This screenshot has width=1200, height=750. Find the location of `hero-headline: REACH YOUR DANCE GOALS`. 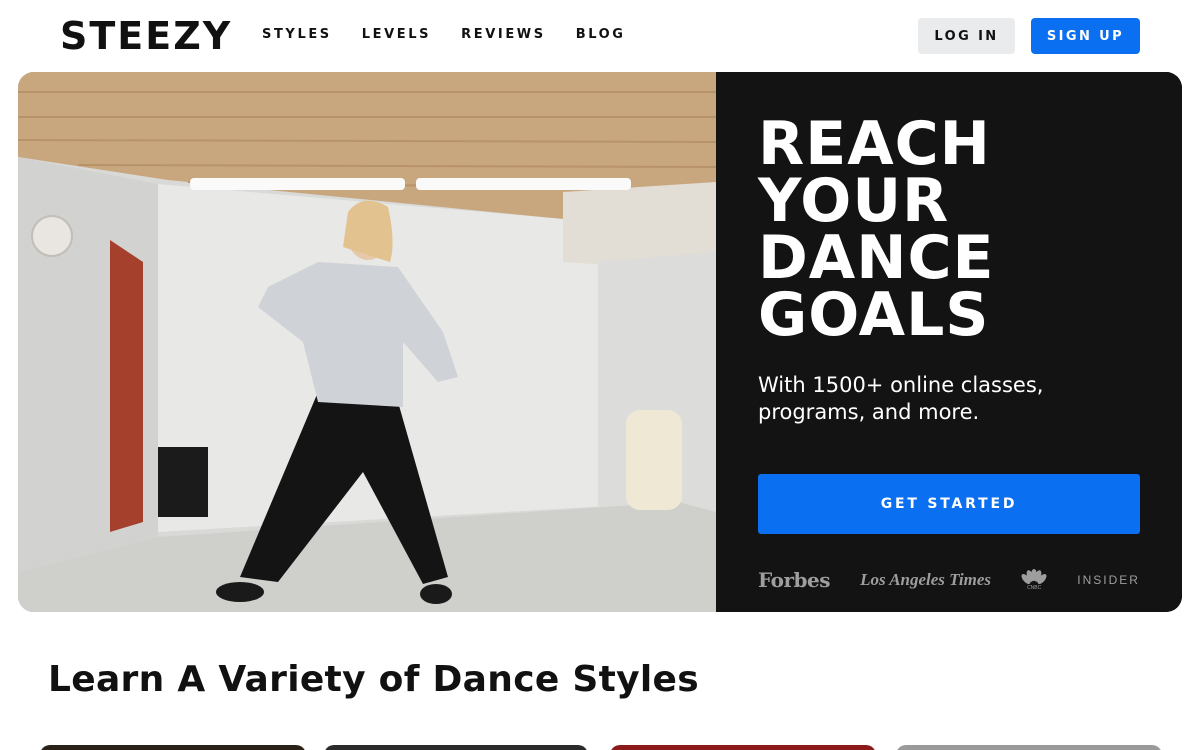

hero-headline: REACH YOUR DANCE GOALS is located at coordinates (958, 229).